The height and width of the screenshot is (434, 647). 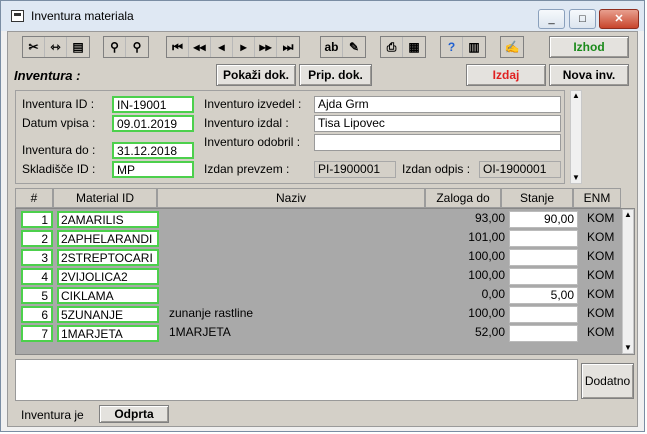 I want to click on header-scrollbar: ▲ ▼, so click(x=576, y=137).